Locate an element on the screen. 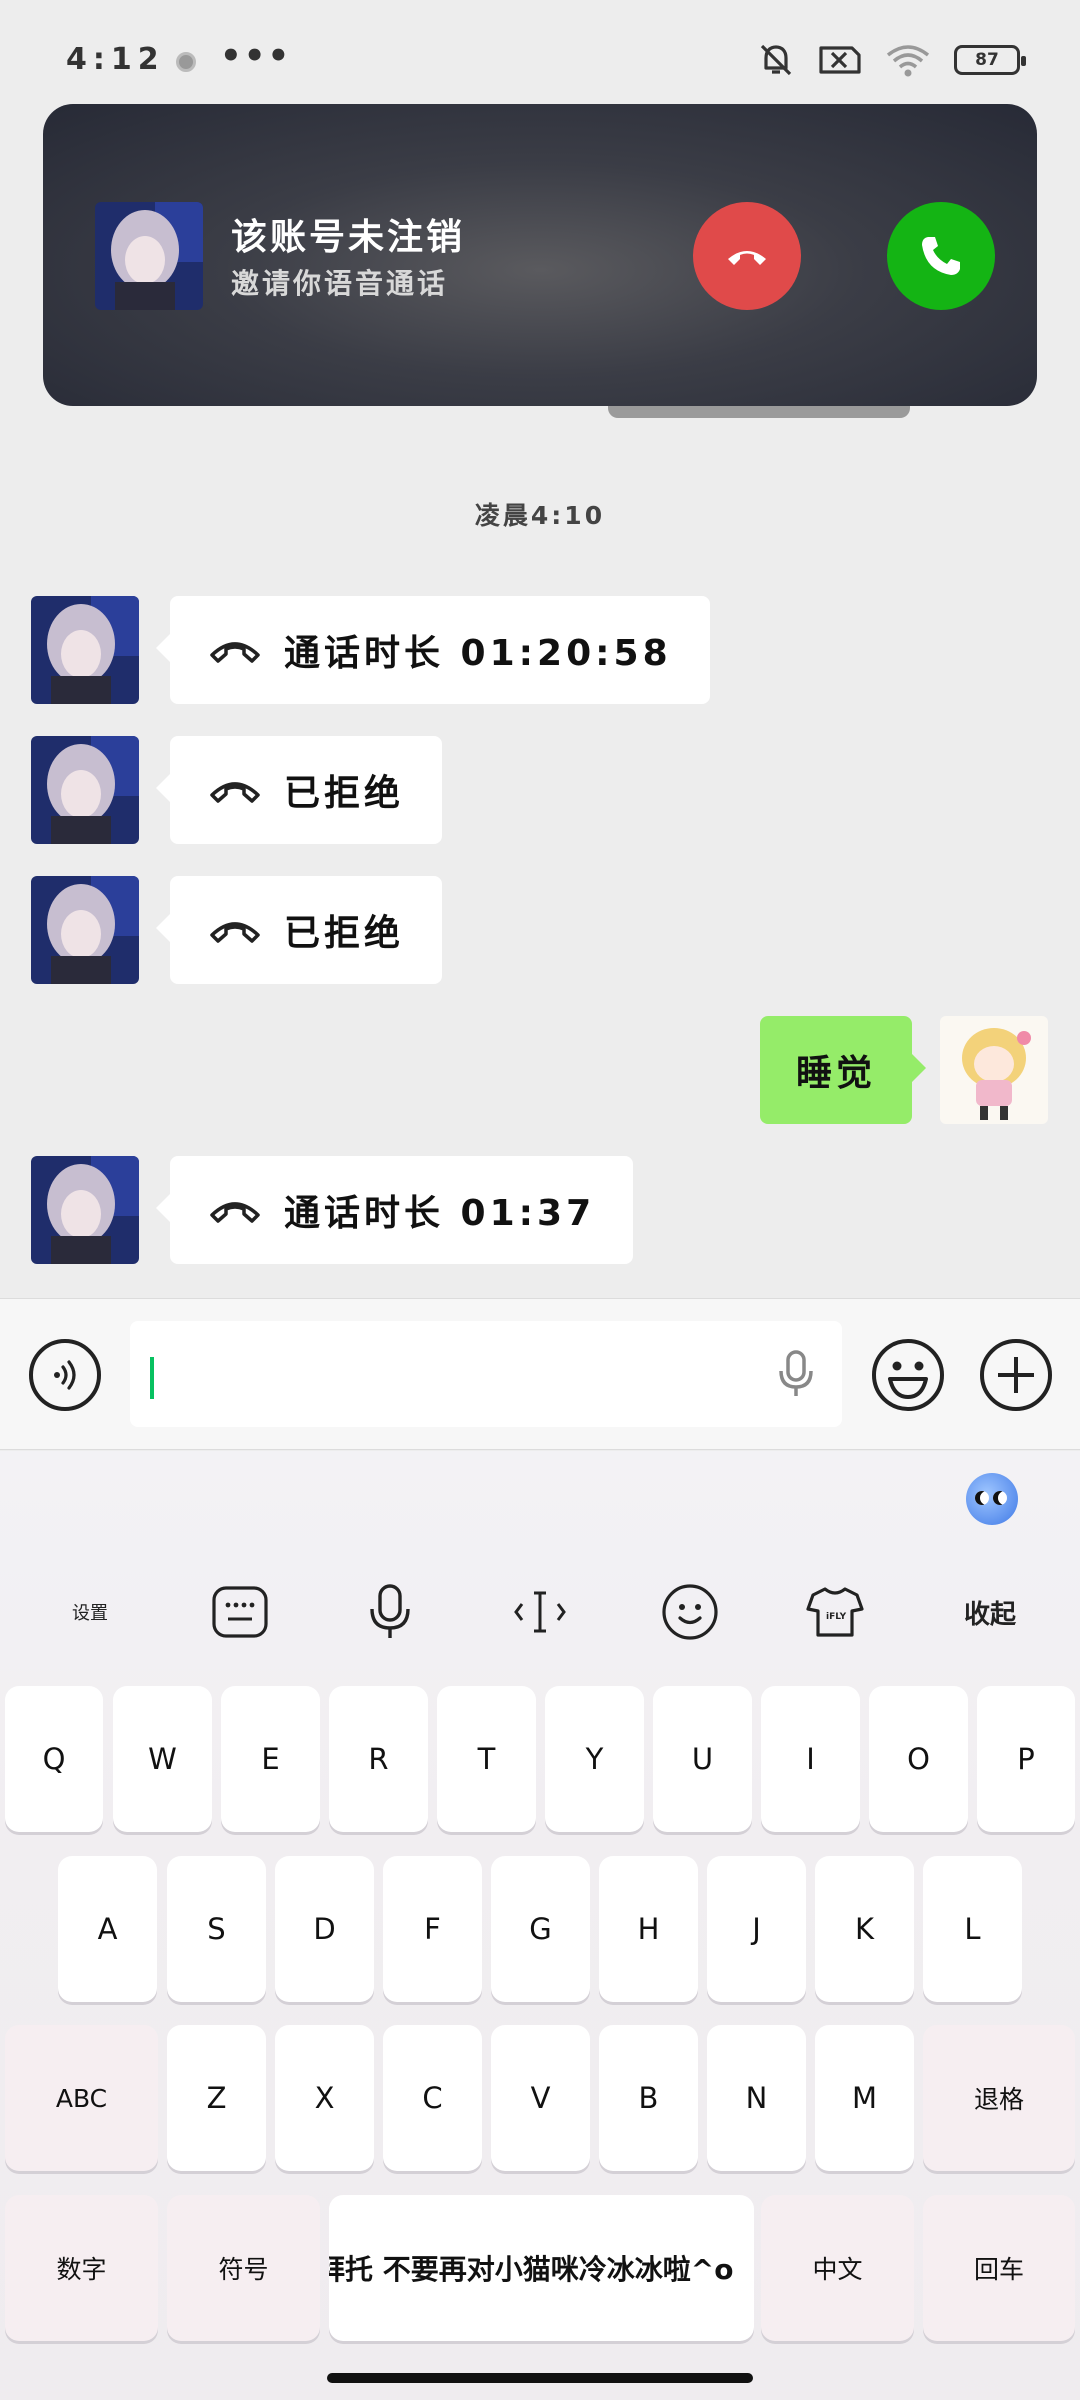 The image size is (1080, 2400). key-abc: ABC is located at coordinates (81, 2098).